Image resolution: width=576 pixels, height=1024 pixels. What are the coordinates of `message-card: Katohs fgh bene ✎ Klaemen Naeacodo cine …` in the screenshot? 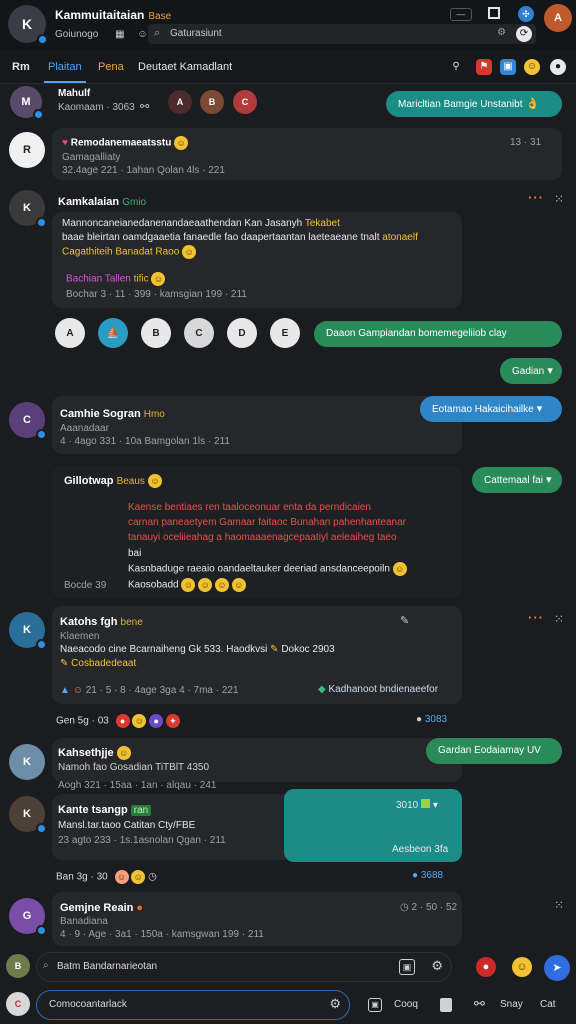 It's located at (257, 655).